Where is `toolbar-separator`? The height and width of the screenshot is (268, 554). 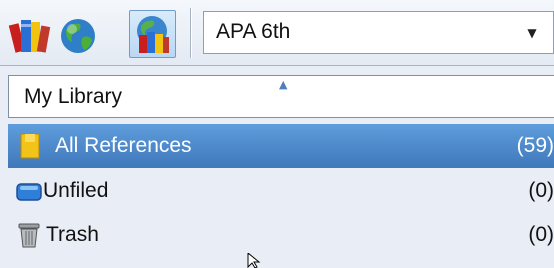
toolbar-separator is located at coordinates (190, 33).